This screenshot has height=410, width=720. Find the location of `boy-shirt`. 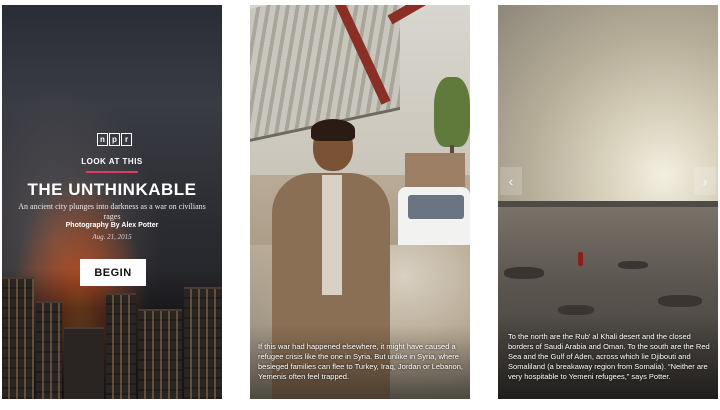

boy-shirt is located at coordinates (332, 235).